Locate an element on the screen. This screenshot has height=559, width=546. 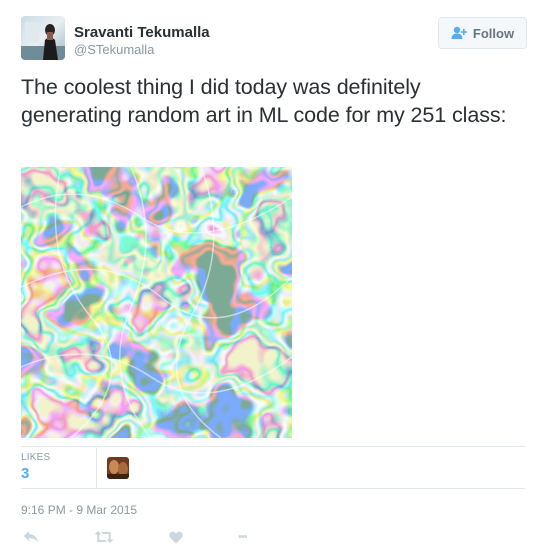
user-full-name: Sravanti Tekumalla is located at coordinates (142, 33).